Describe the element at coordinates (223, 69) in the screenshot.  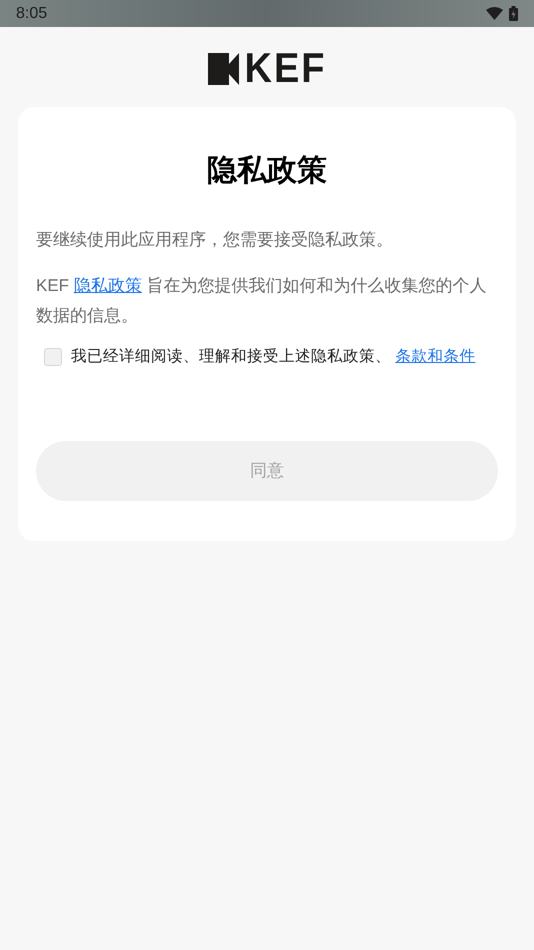
I see `logo-block-icon` at that location.